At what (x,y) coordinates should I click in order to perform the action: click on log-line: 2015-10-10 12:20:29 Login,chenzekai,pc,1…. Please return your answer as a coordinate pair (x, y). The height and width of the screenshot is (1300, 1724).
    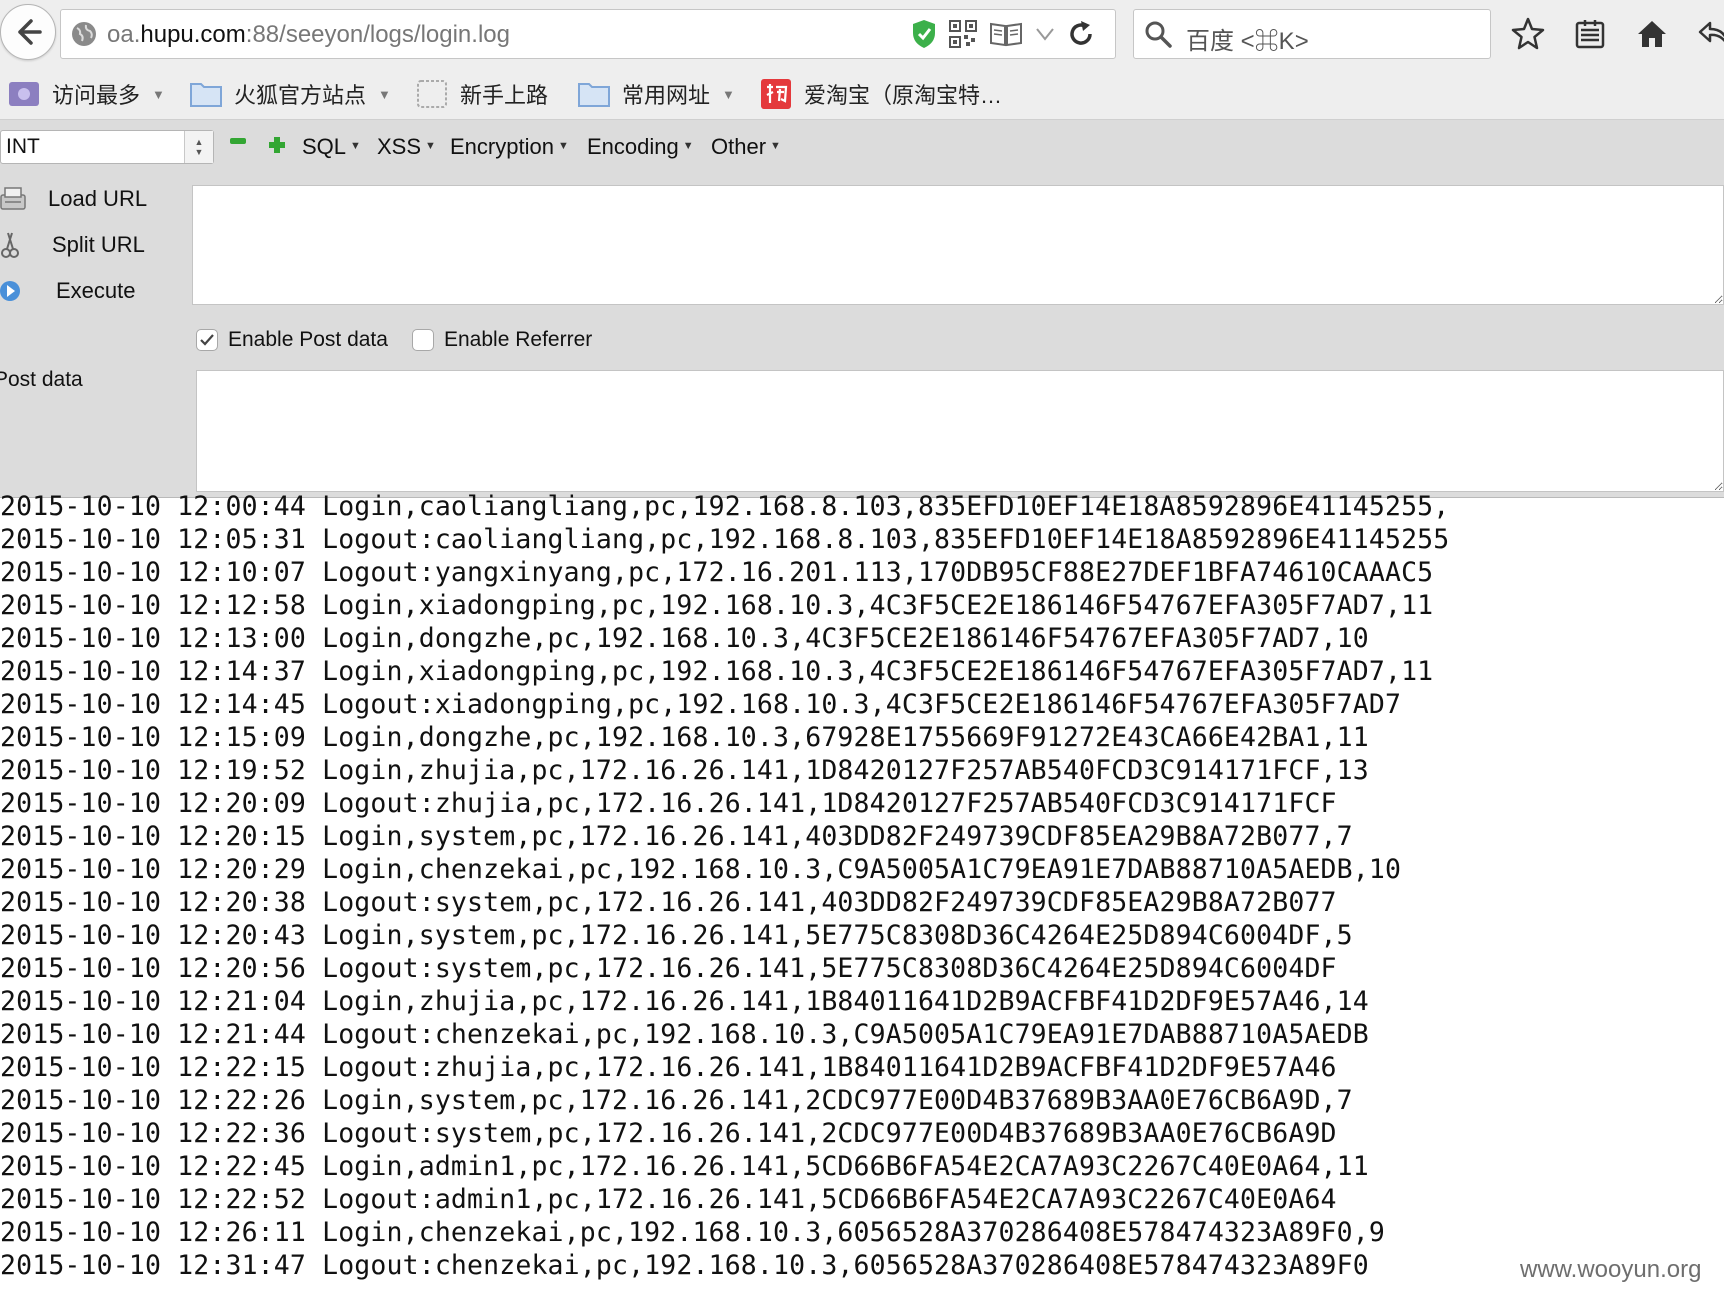
    Looking at the image, I should click on (701, 869).